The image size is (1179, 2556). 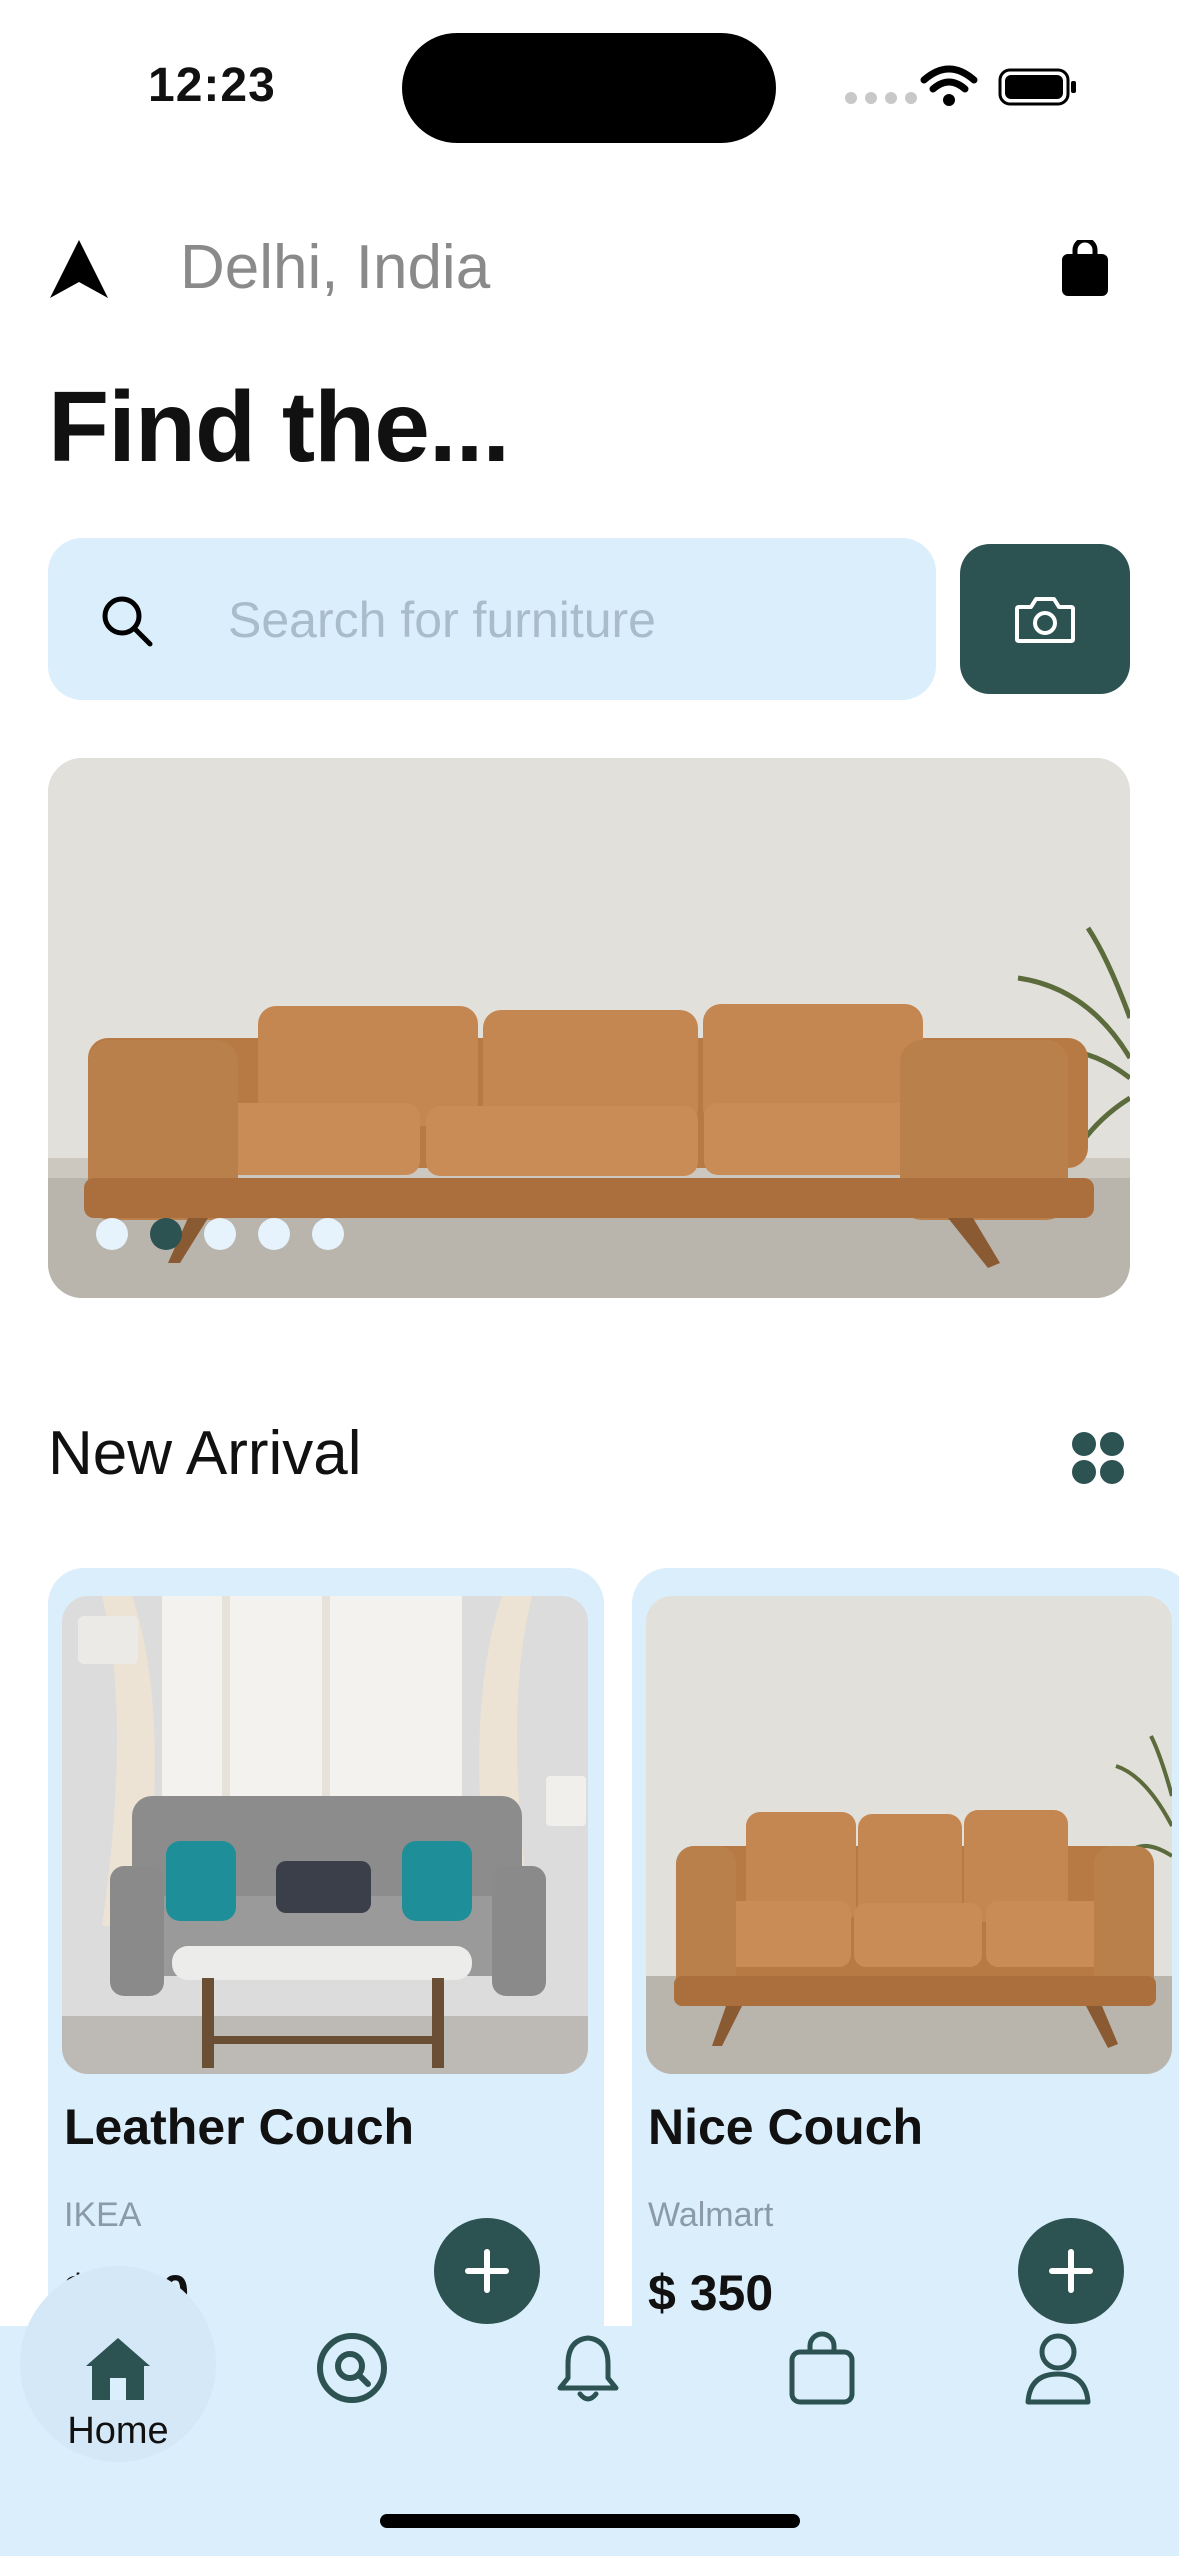 What do you see at coordinates (822, 2410) in the screenshot?
I see `tab-bag` at bounding box center [822, 2410].